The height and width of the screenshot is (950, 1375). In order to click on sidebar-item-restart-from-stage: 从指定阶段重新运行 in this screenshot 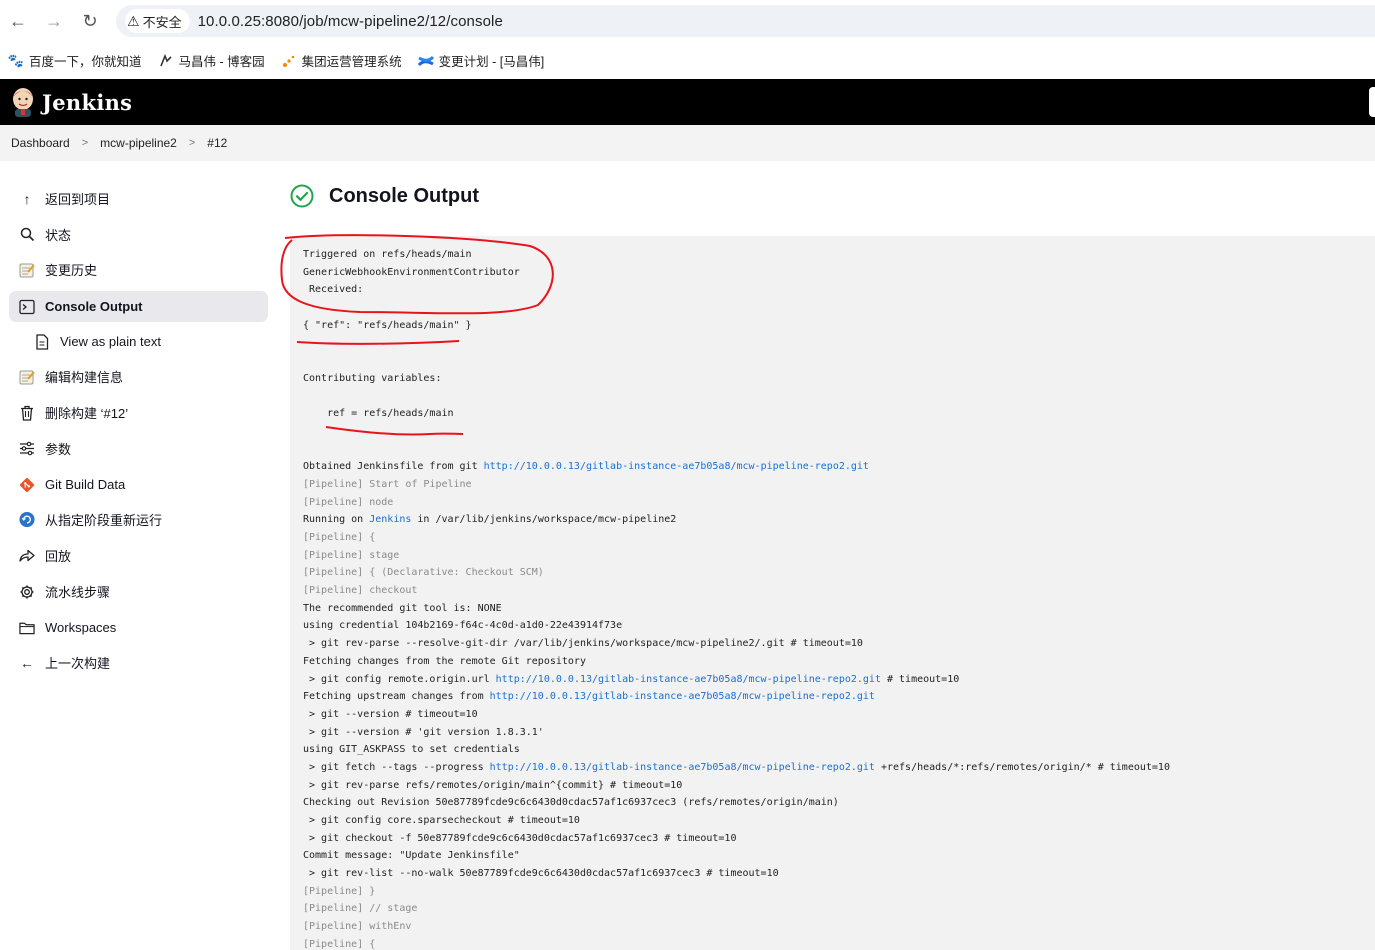, I will do `click(138, 519)`.